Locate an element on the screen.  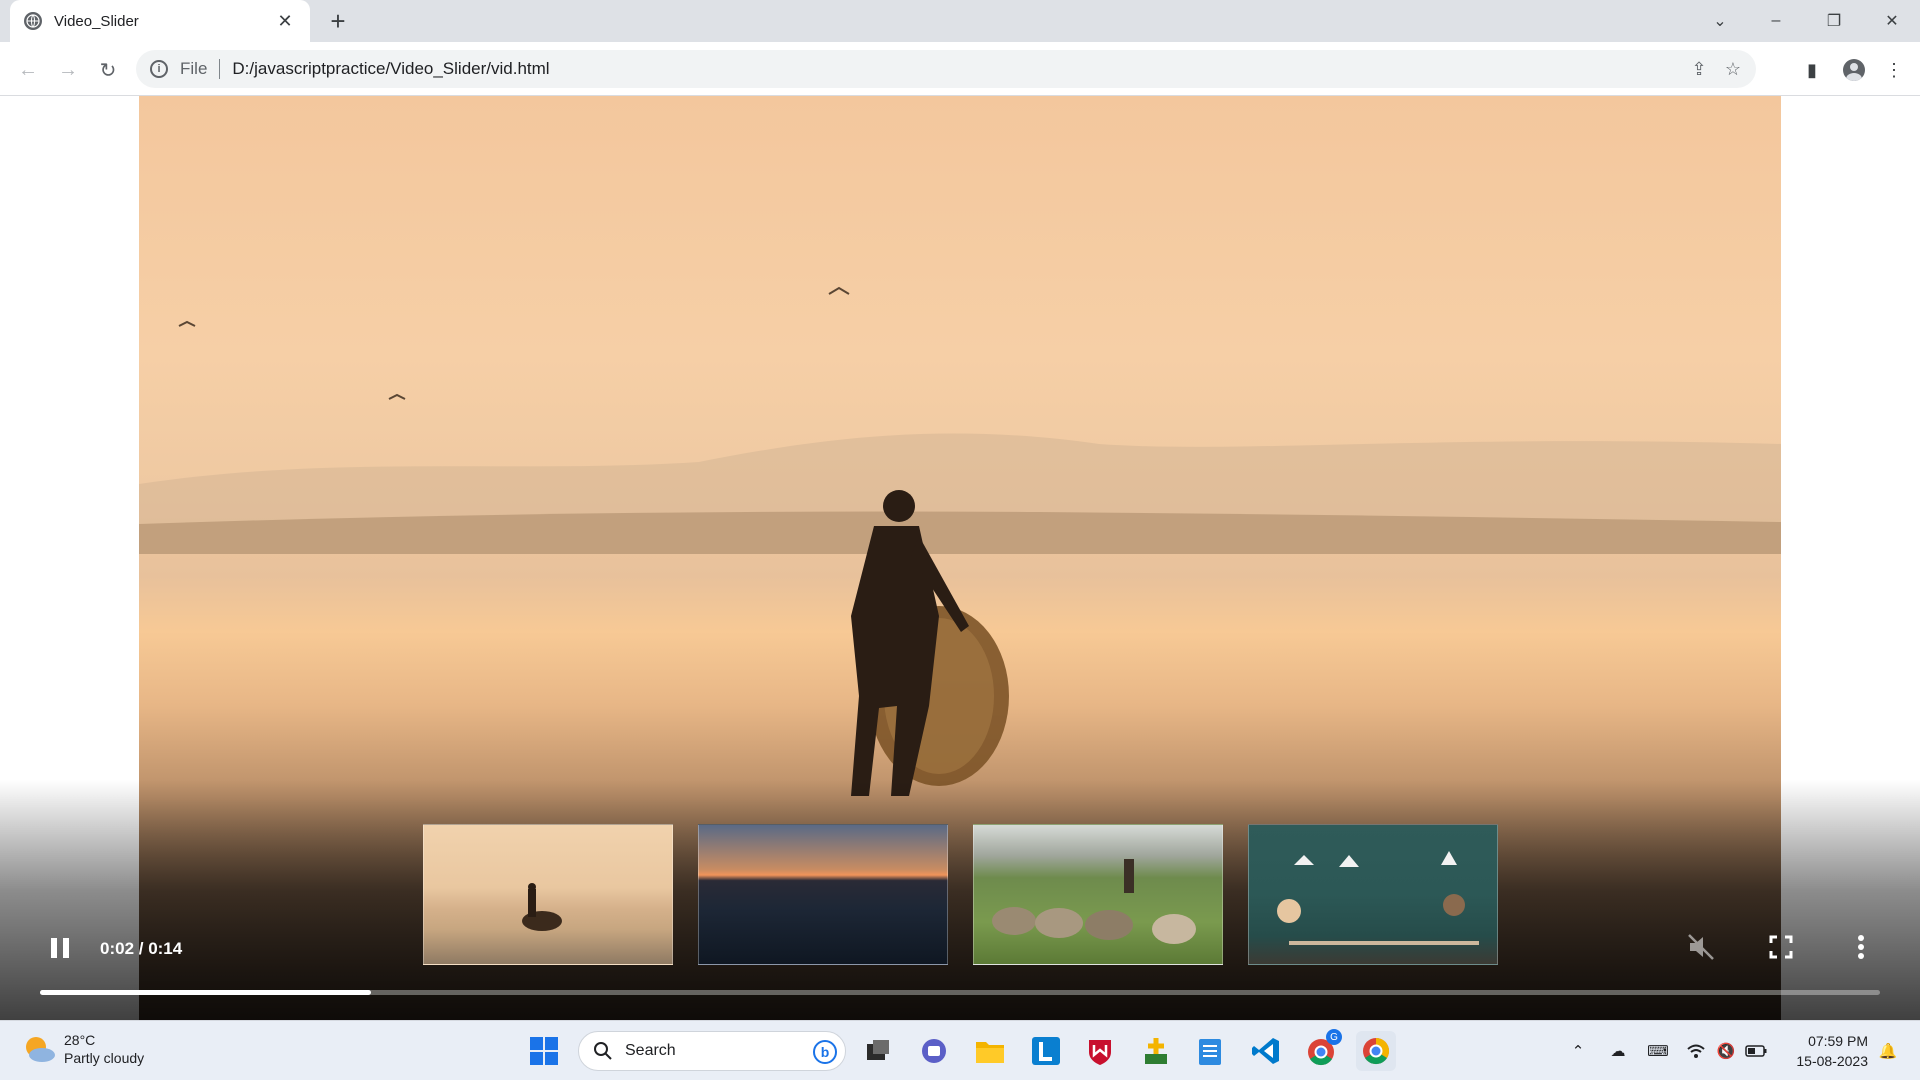
mcafee-button is located at coordinates (1100, 1051).